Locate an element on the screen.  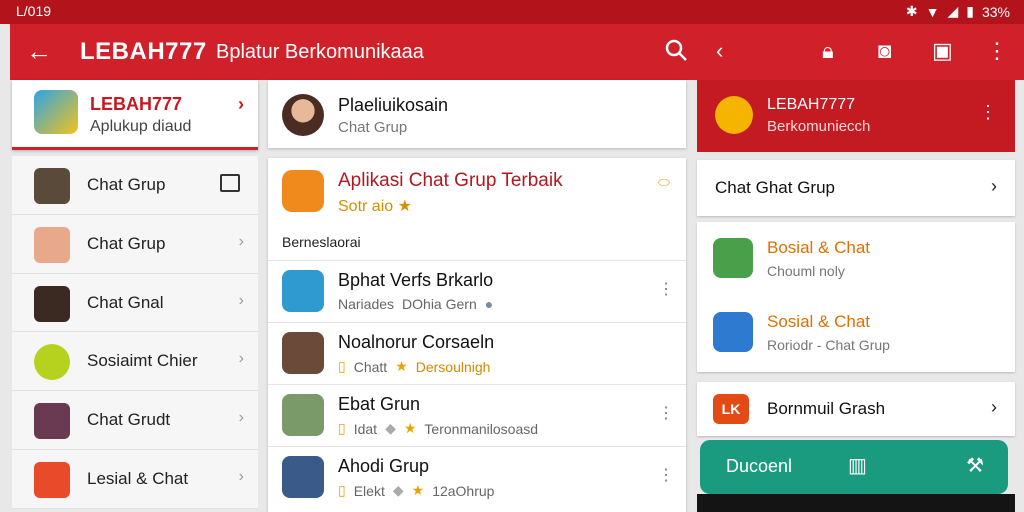
row-label: Chat Ghat Grup is located at coordinates (775, 187).